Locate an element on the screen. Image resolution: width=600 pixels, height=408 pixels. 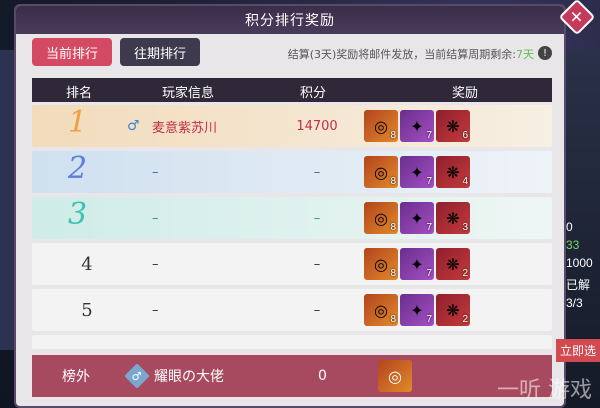
reward-item: ❋ 3 is located at coordinates (453, 218).